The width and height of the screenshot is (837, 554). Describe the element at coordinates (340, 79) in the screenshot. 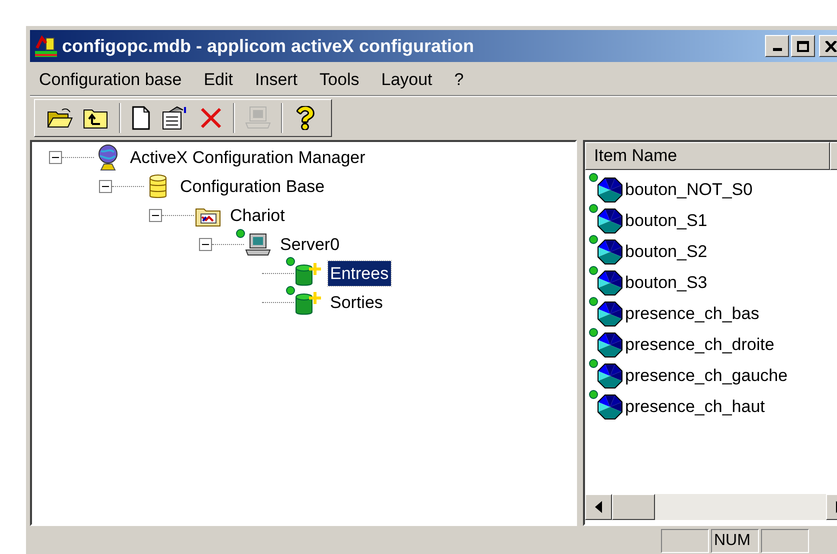

I see `menu-item: Tools` at that location.